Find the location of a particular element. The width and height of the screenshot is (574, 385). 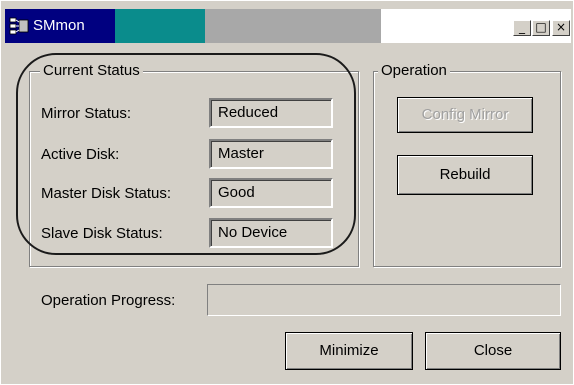

minimize-button: Minimize is located at coordinates (349, 351).